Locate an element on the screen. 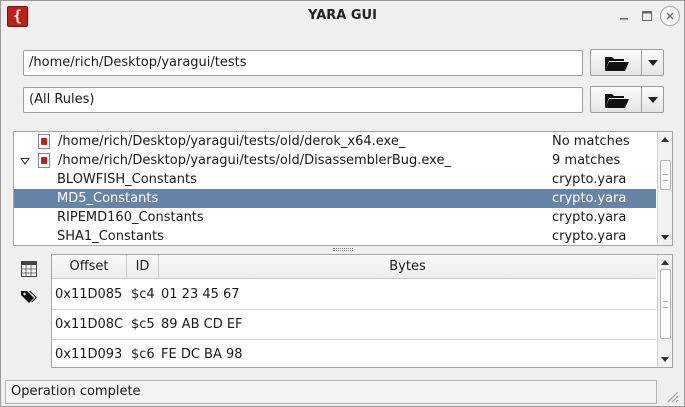  maximize-button is located at coordinates (647, 16).